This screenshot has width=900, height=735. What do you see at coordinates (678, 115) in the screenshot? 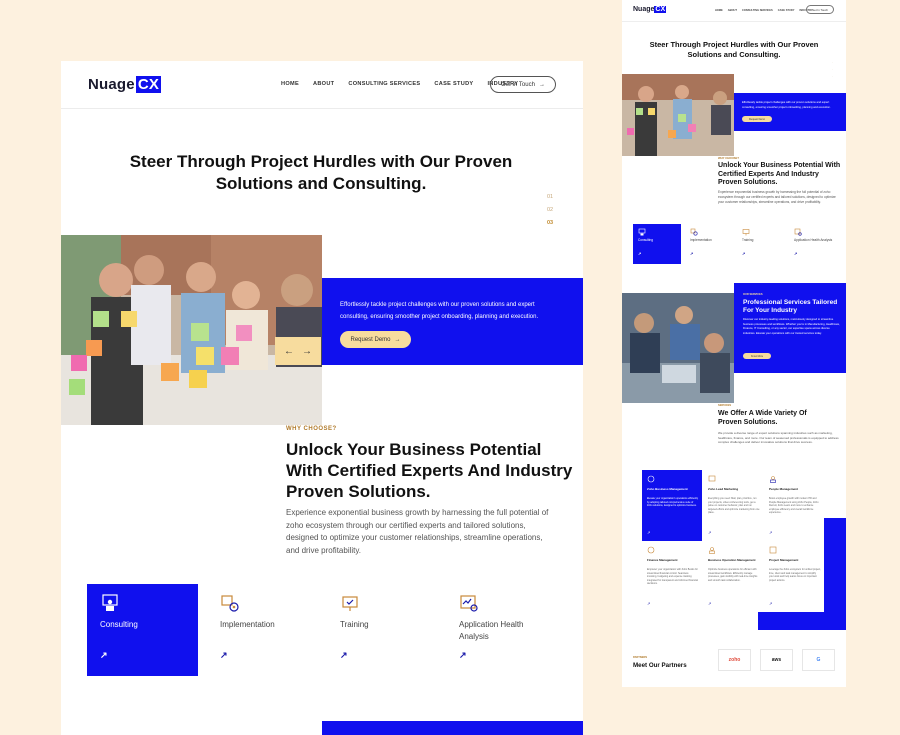
I see `side-team-photo` at bounding box center [678, 115].